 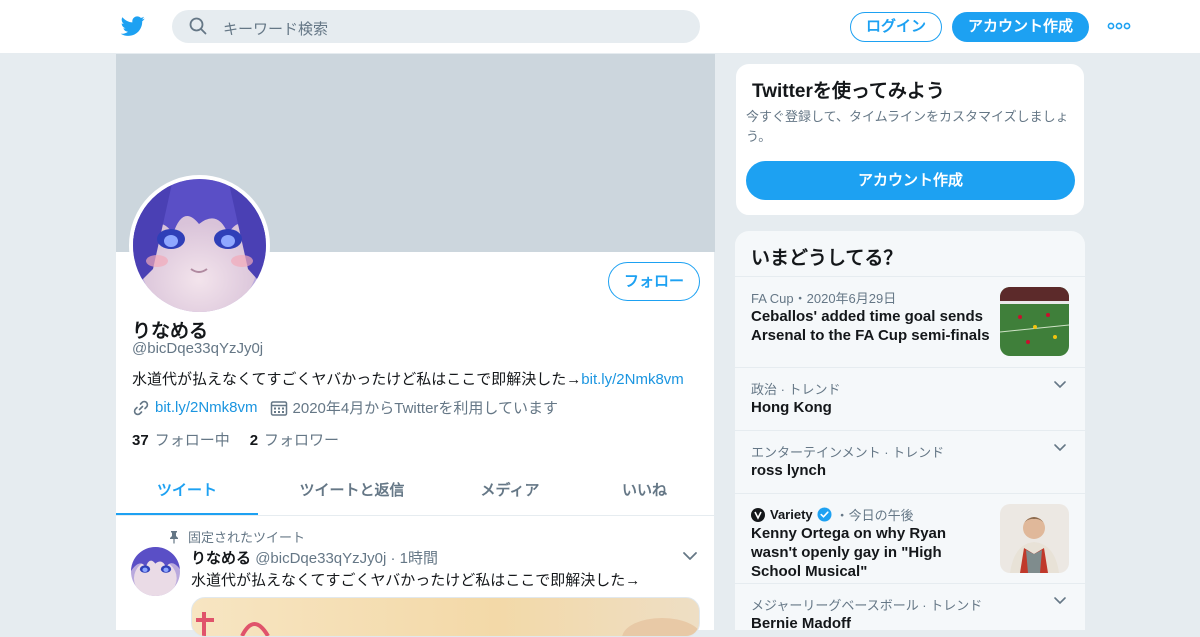 I want to click on followers-count-link: 2 フォロワー, so click(x=294, y=439).